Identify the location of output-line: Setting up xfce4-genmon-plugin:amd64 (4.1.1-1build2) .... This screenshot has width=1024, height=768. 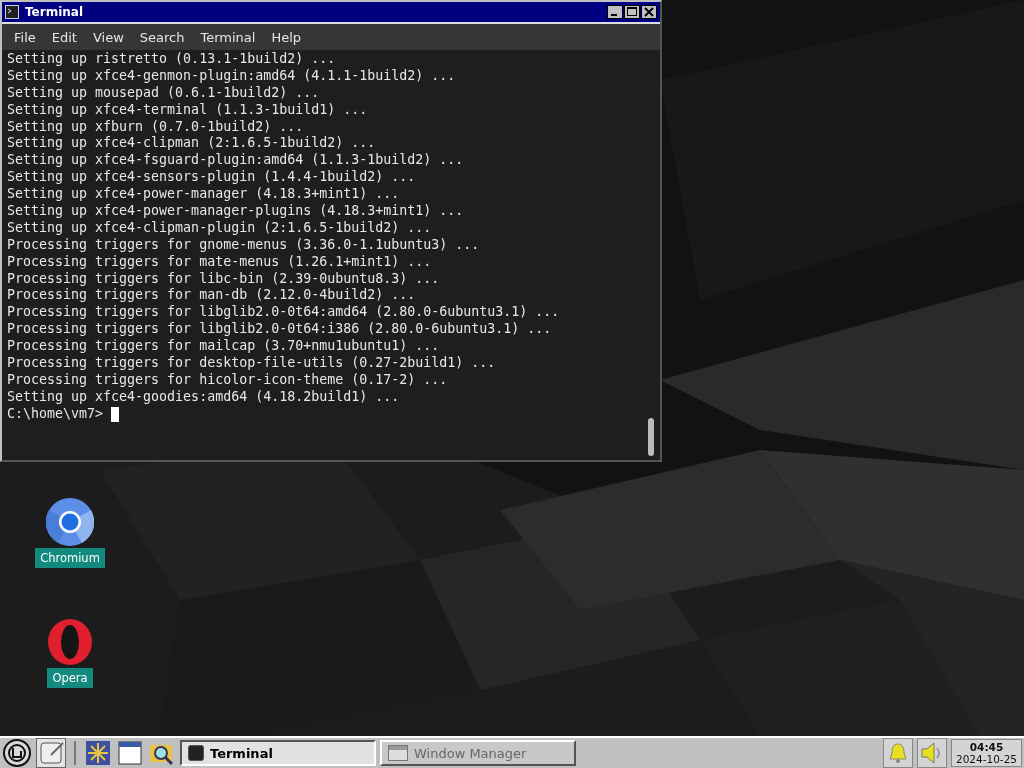
(232, 76).